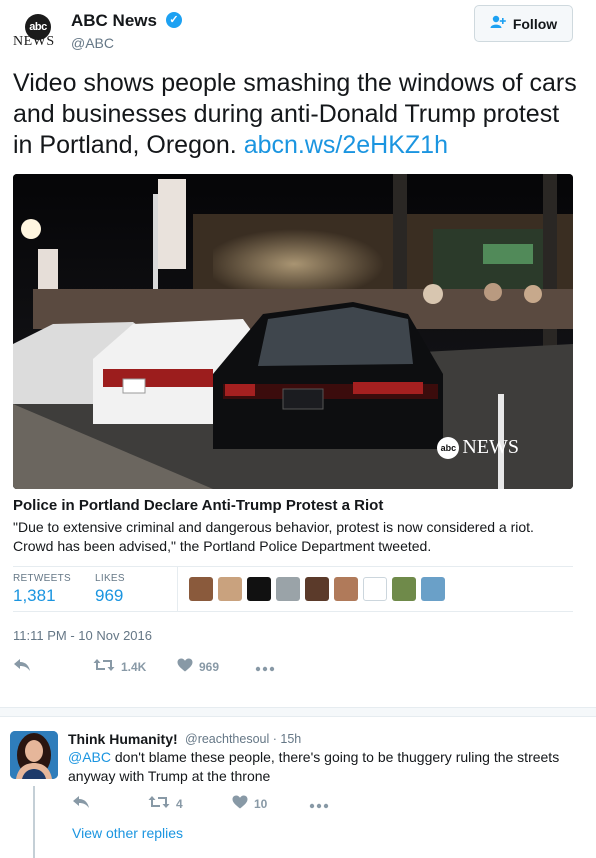 The width and height of the screenshot is (596, 858). What do you see at coordinates (134, 667) in the screenshot?
I see `retweet-count: 1.4K` at bounding box center [134, 667].